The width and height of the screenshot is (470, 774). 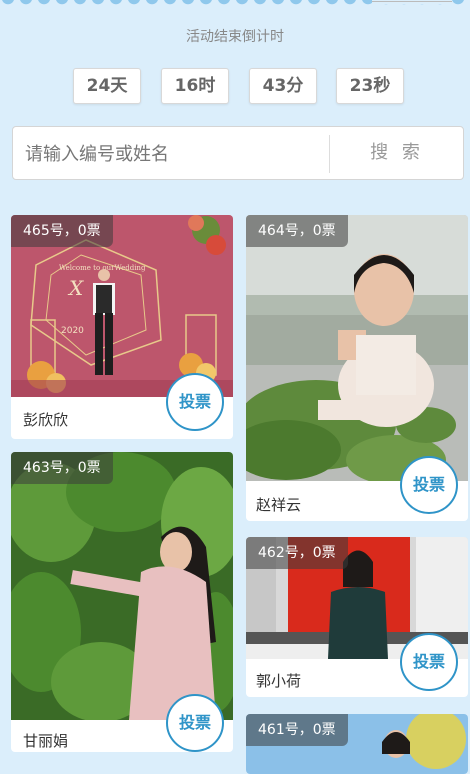 I want to click on countdown-hours: 16时, so click(x=195, y=86).